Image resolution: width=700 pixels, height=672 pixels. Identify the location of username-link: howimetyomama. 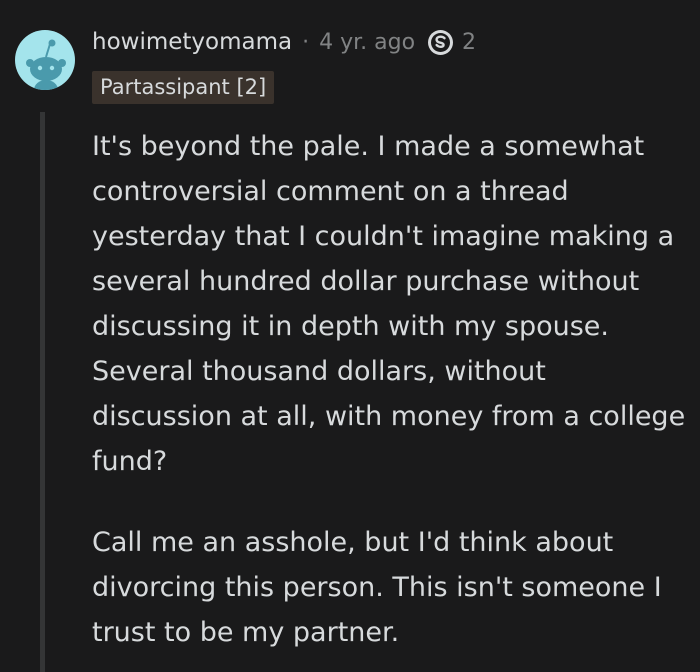
(192, 42).